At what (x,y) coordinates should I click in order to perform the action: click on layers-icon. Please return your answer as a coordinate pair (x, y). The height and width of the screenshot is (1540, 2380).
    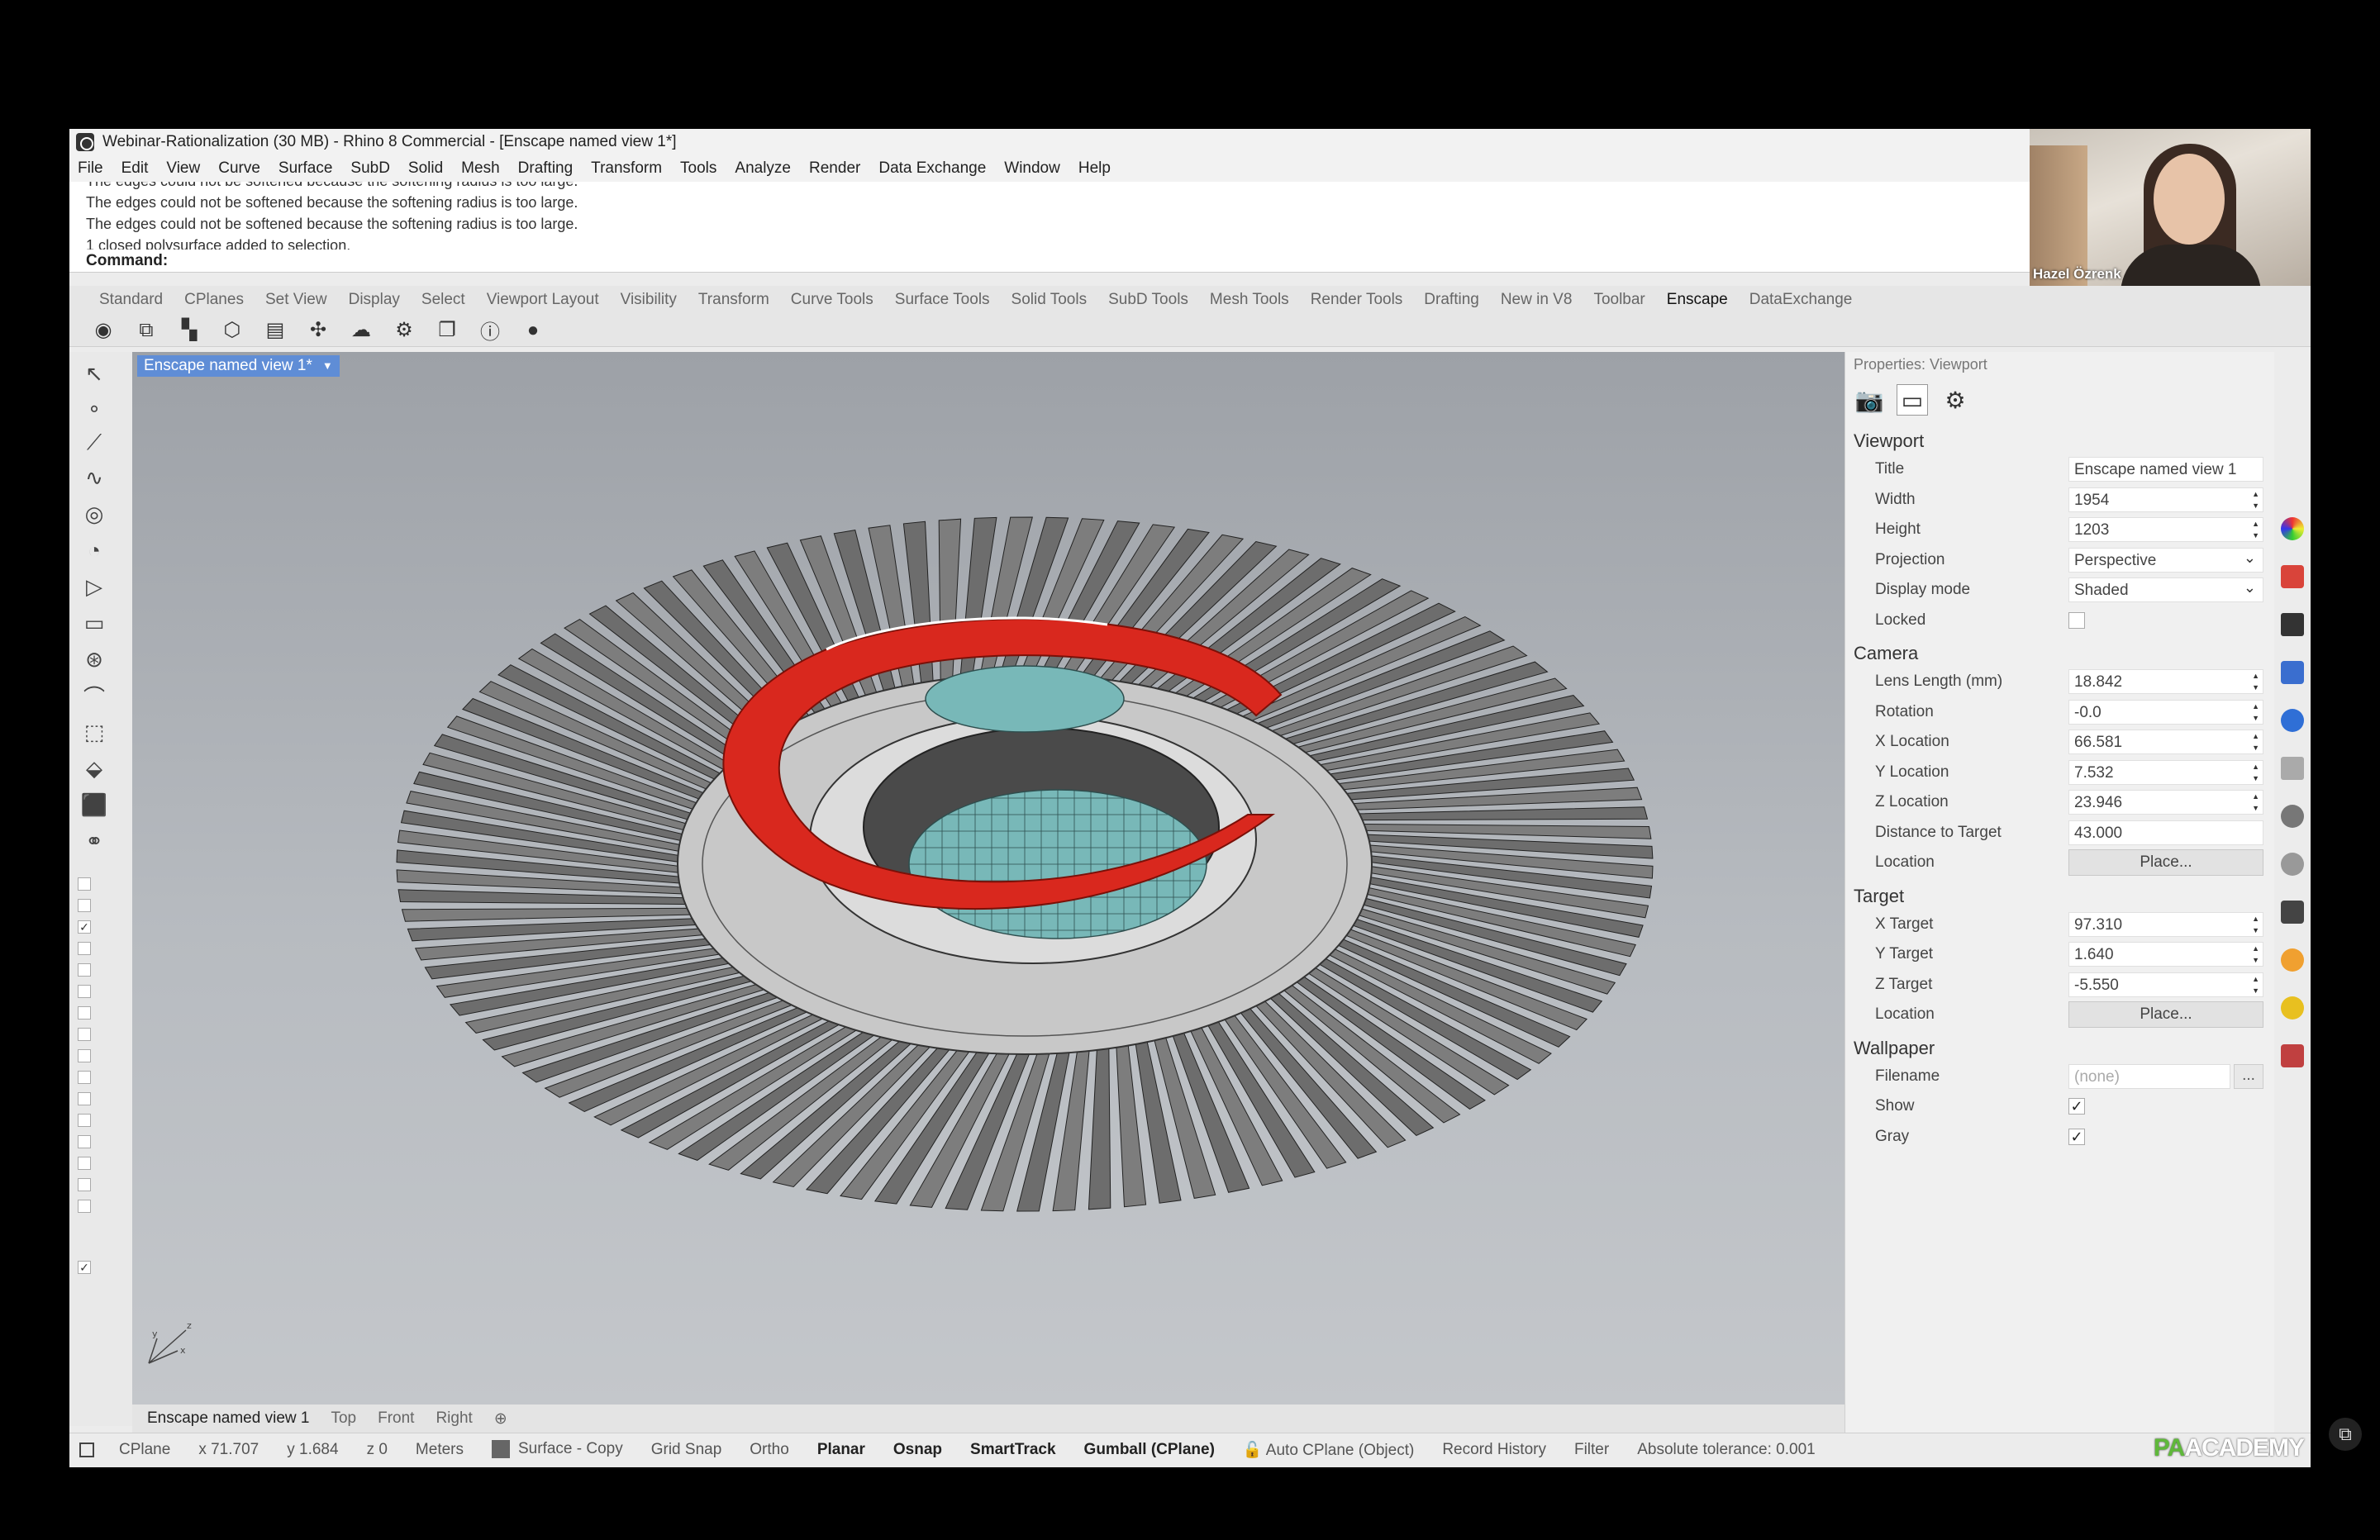
    Looking at the image, I should click on (2292, 672).